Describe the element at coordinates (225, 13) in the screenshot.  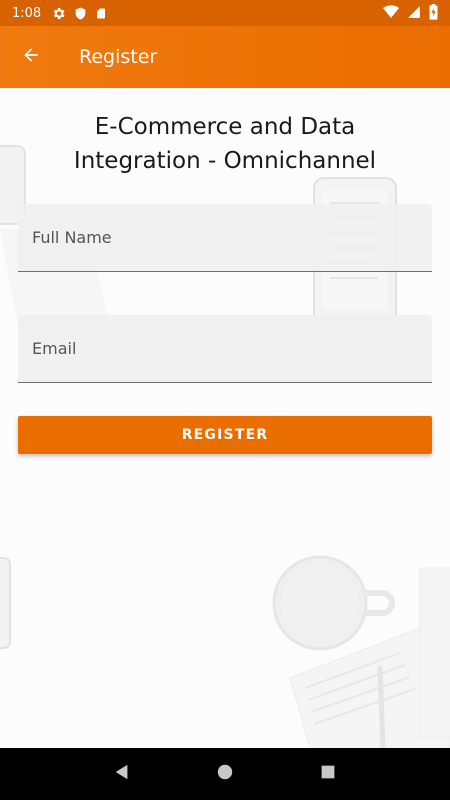
I see `status-bar: 1:08` at that location.